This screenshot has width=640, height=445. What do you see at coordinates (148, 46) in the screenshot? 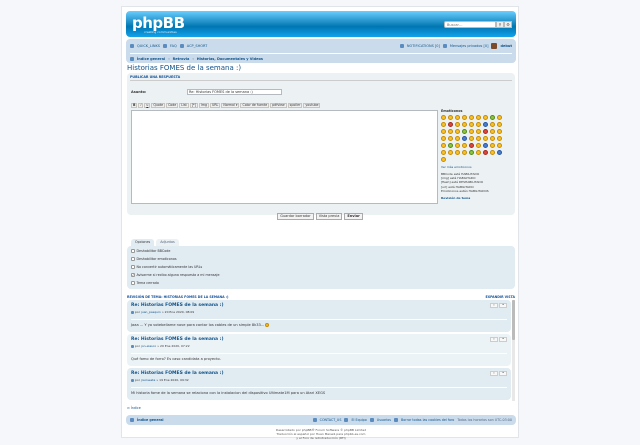
I see `quick-links-link: QUICK_LINKS` at bounding box center [148, 46].